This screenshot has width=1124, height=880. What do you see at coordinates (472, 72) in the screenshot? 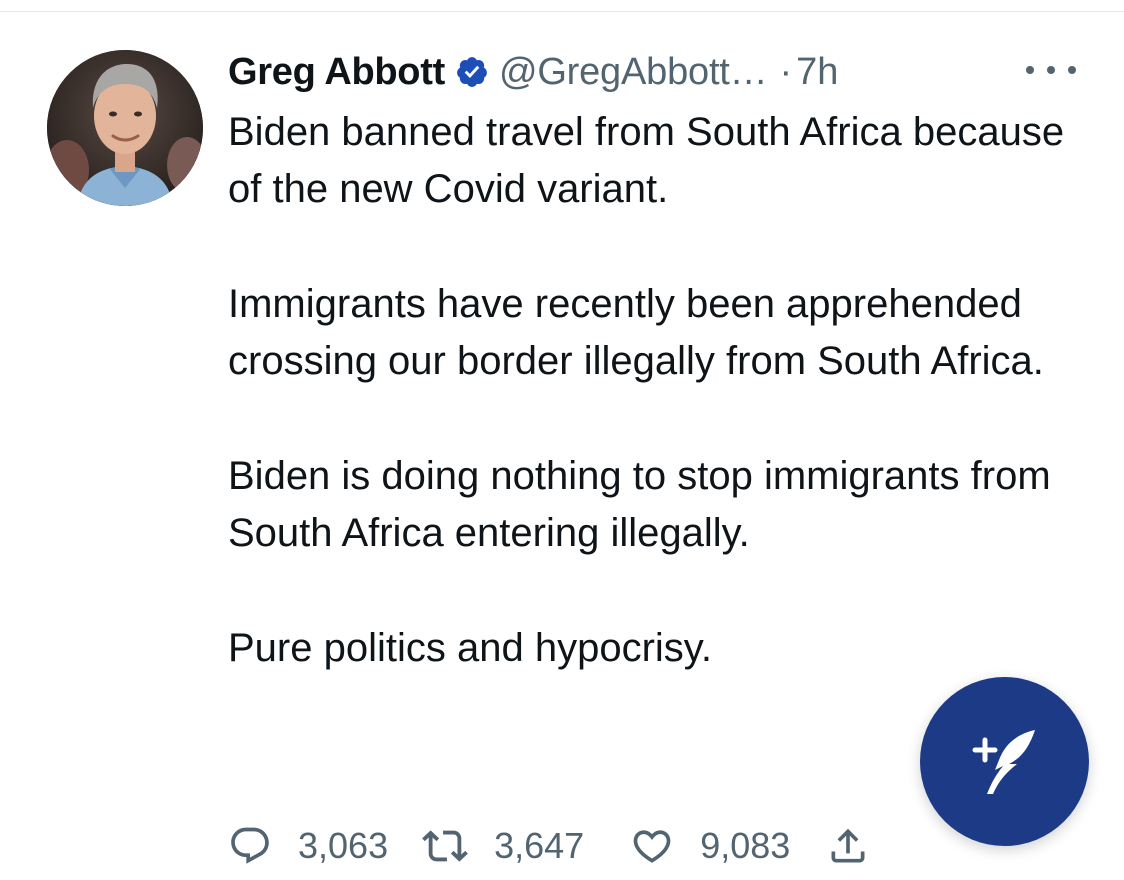
I see `verified-badge-icon` at bounding box center [472, 72].